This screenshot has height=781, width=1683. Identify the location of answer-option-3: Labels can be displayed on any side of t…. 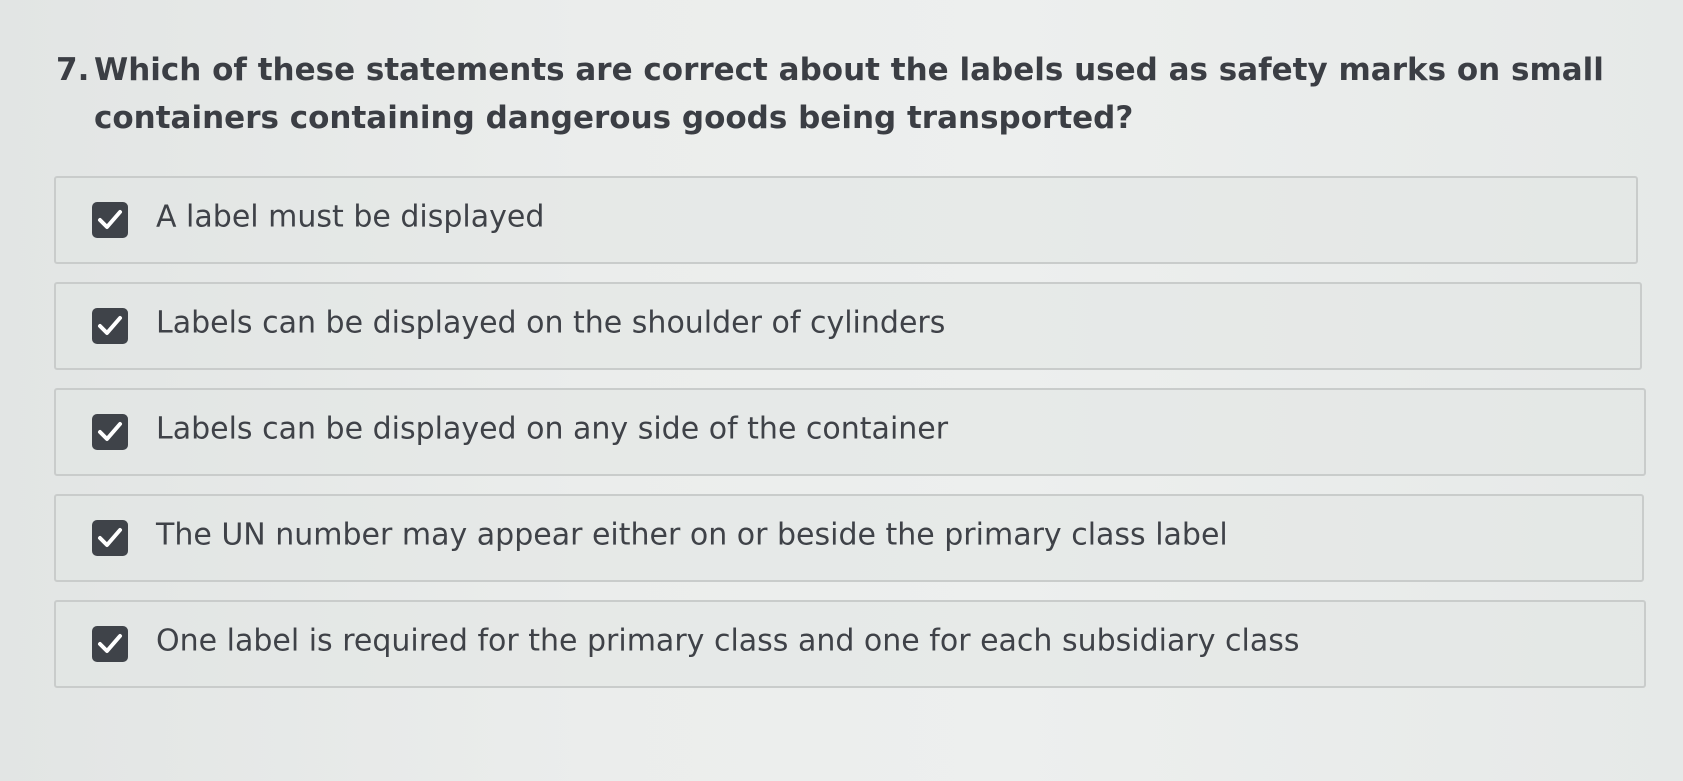
(850, 432).